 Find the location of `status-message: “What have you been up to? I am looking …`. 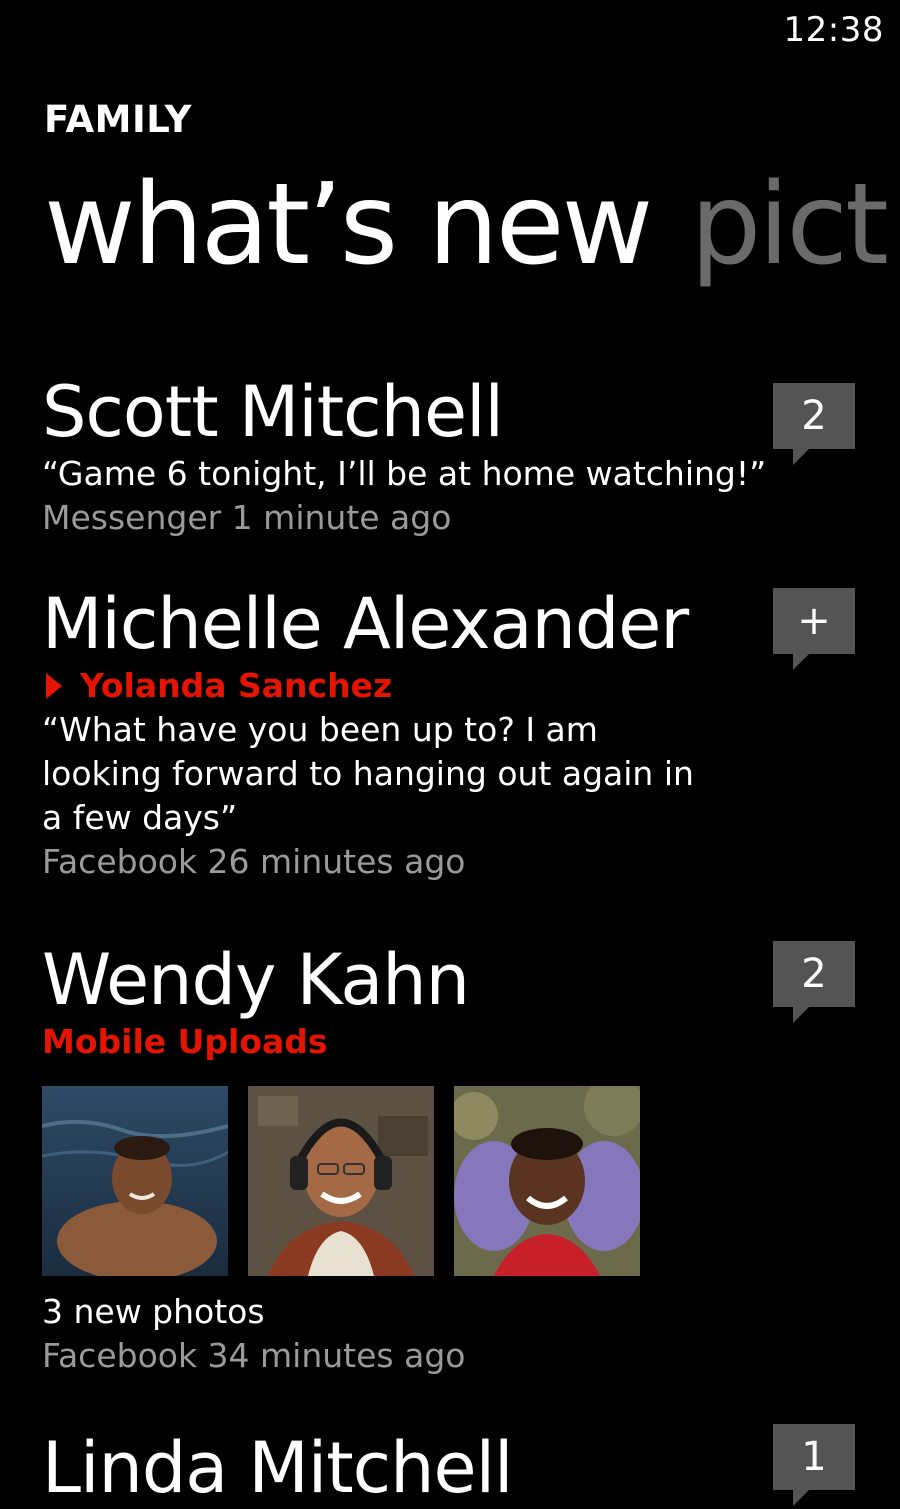

status-message: “What have you been up to? I am looking … is located at coordinates (368, 773).